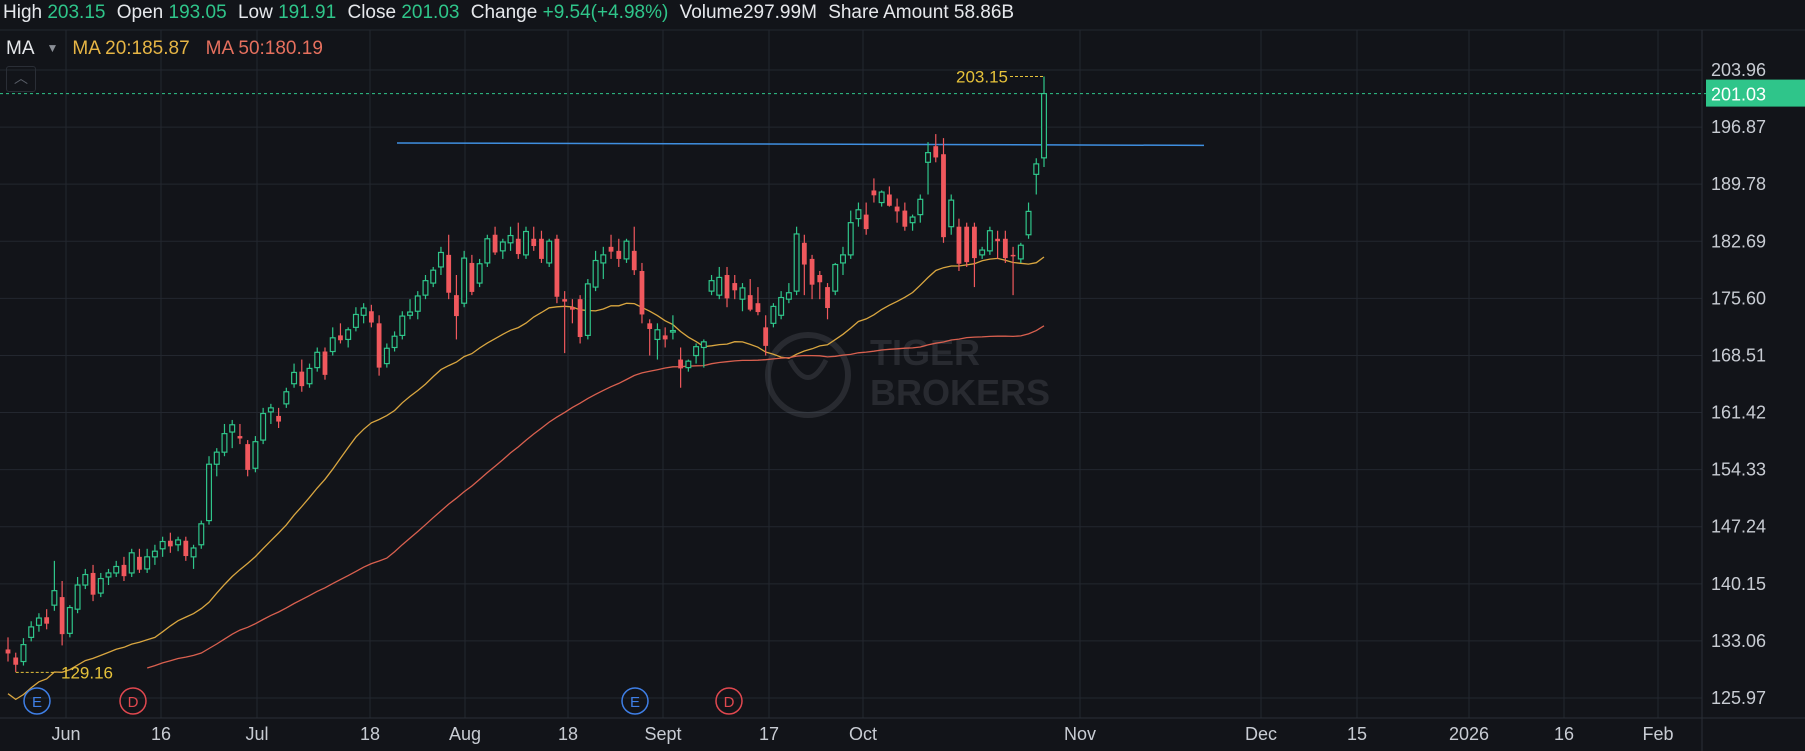 The height and width of the screenshot is (751, 1805). Describe the element at coordinates (140, 12) in the screenshot. I see `open-label: Open` at that location.